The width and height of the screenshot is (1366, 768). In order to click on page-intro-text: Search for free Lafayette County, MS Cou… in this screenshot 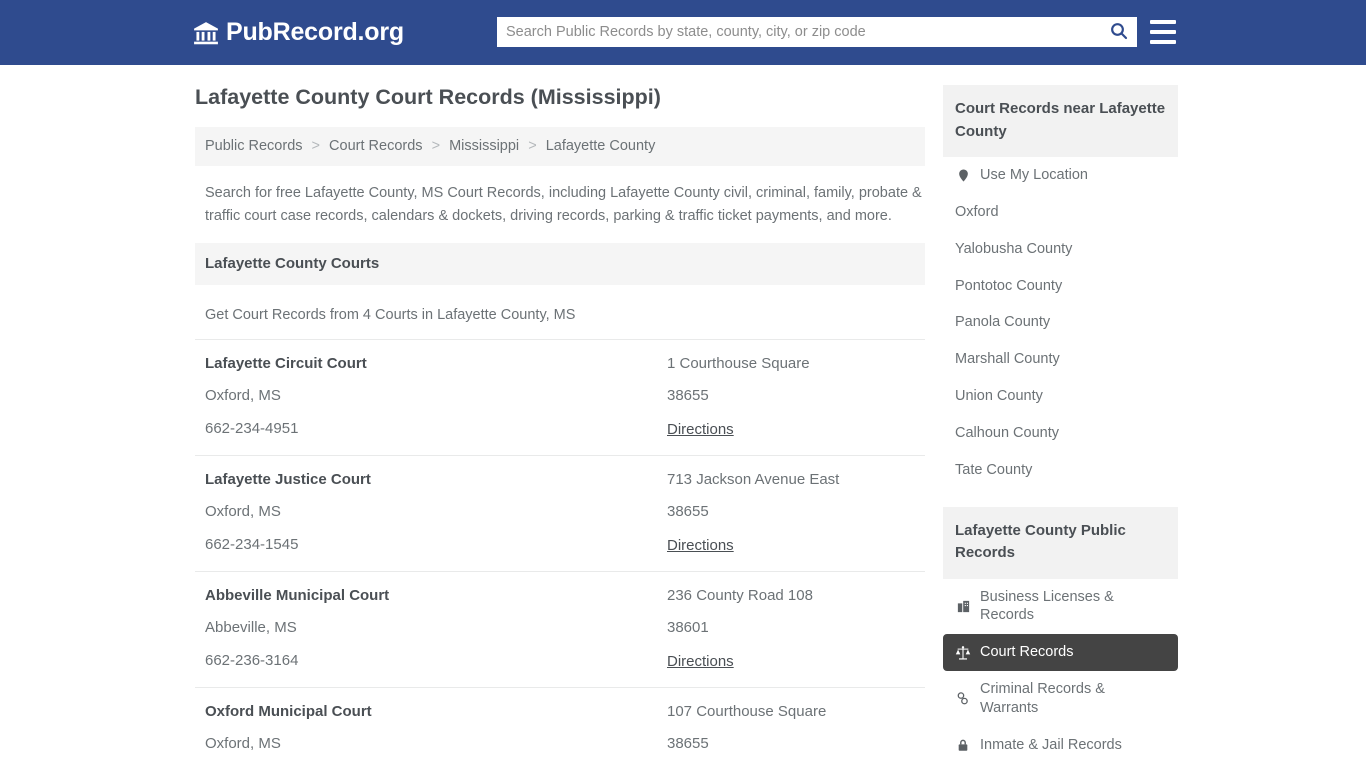, I will do `click(563, 204)`.